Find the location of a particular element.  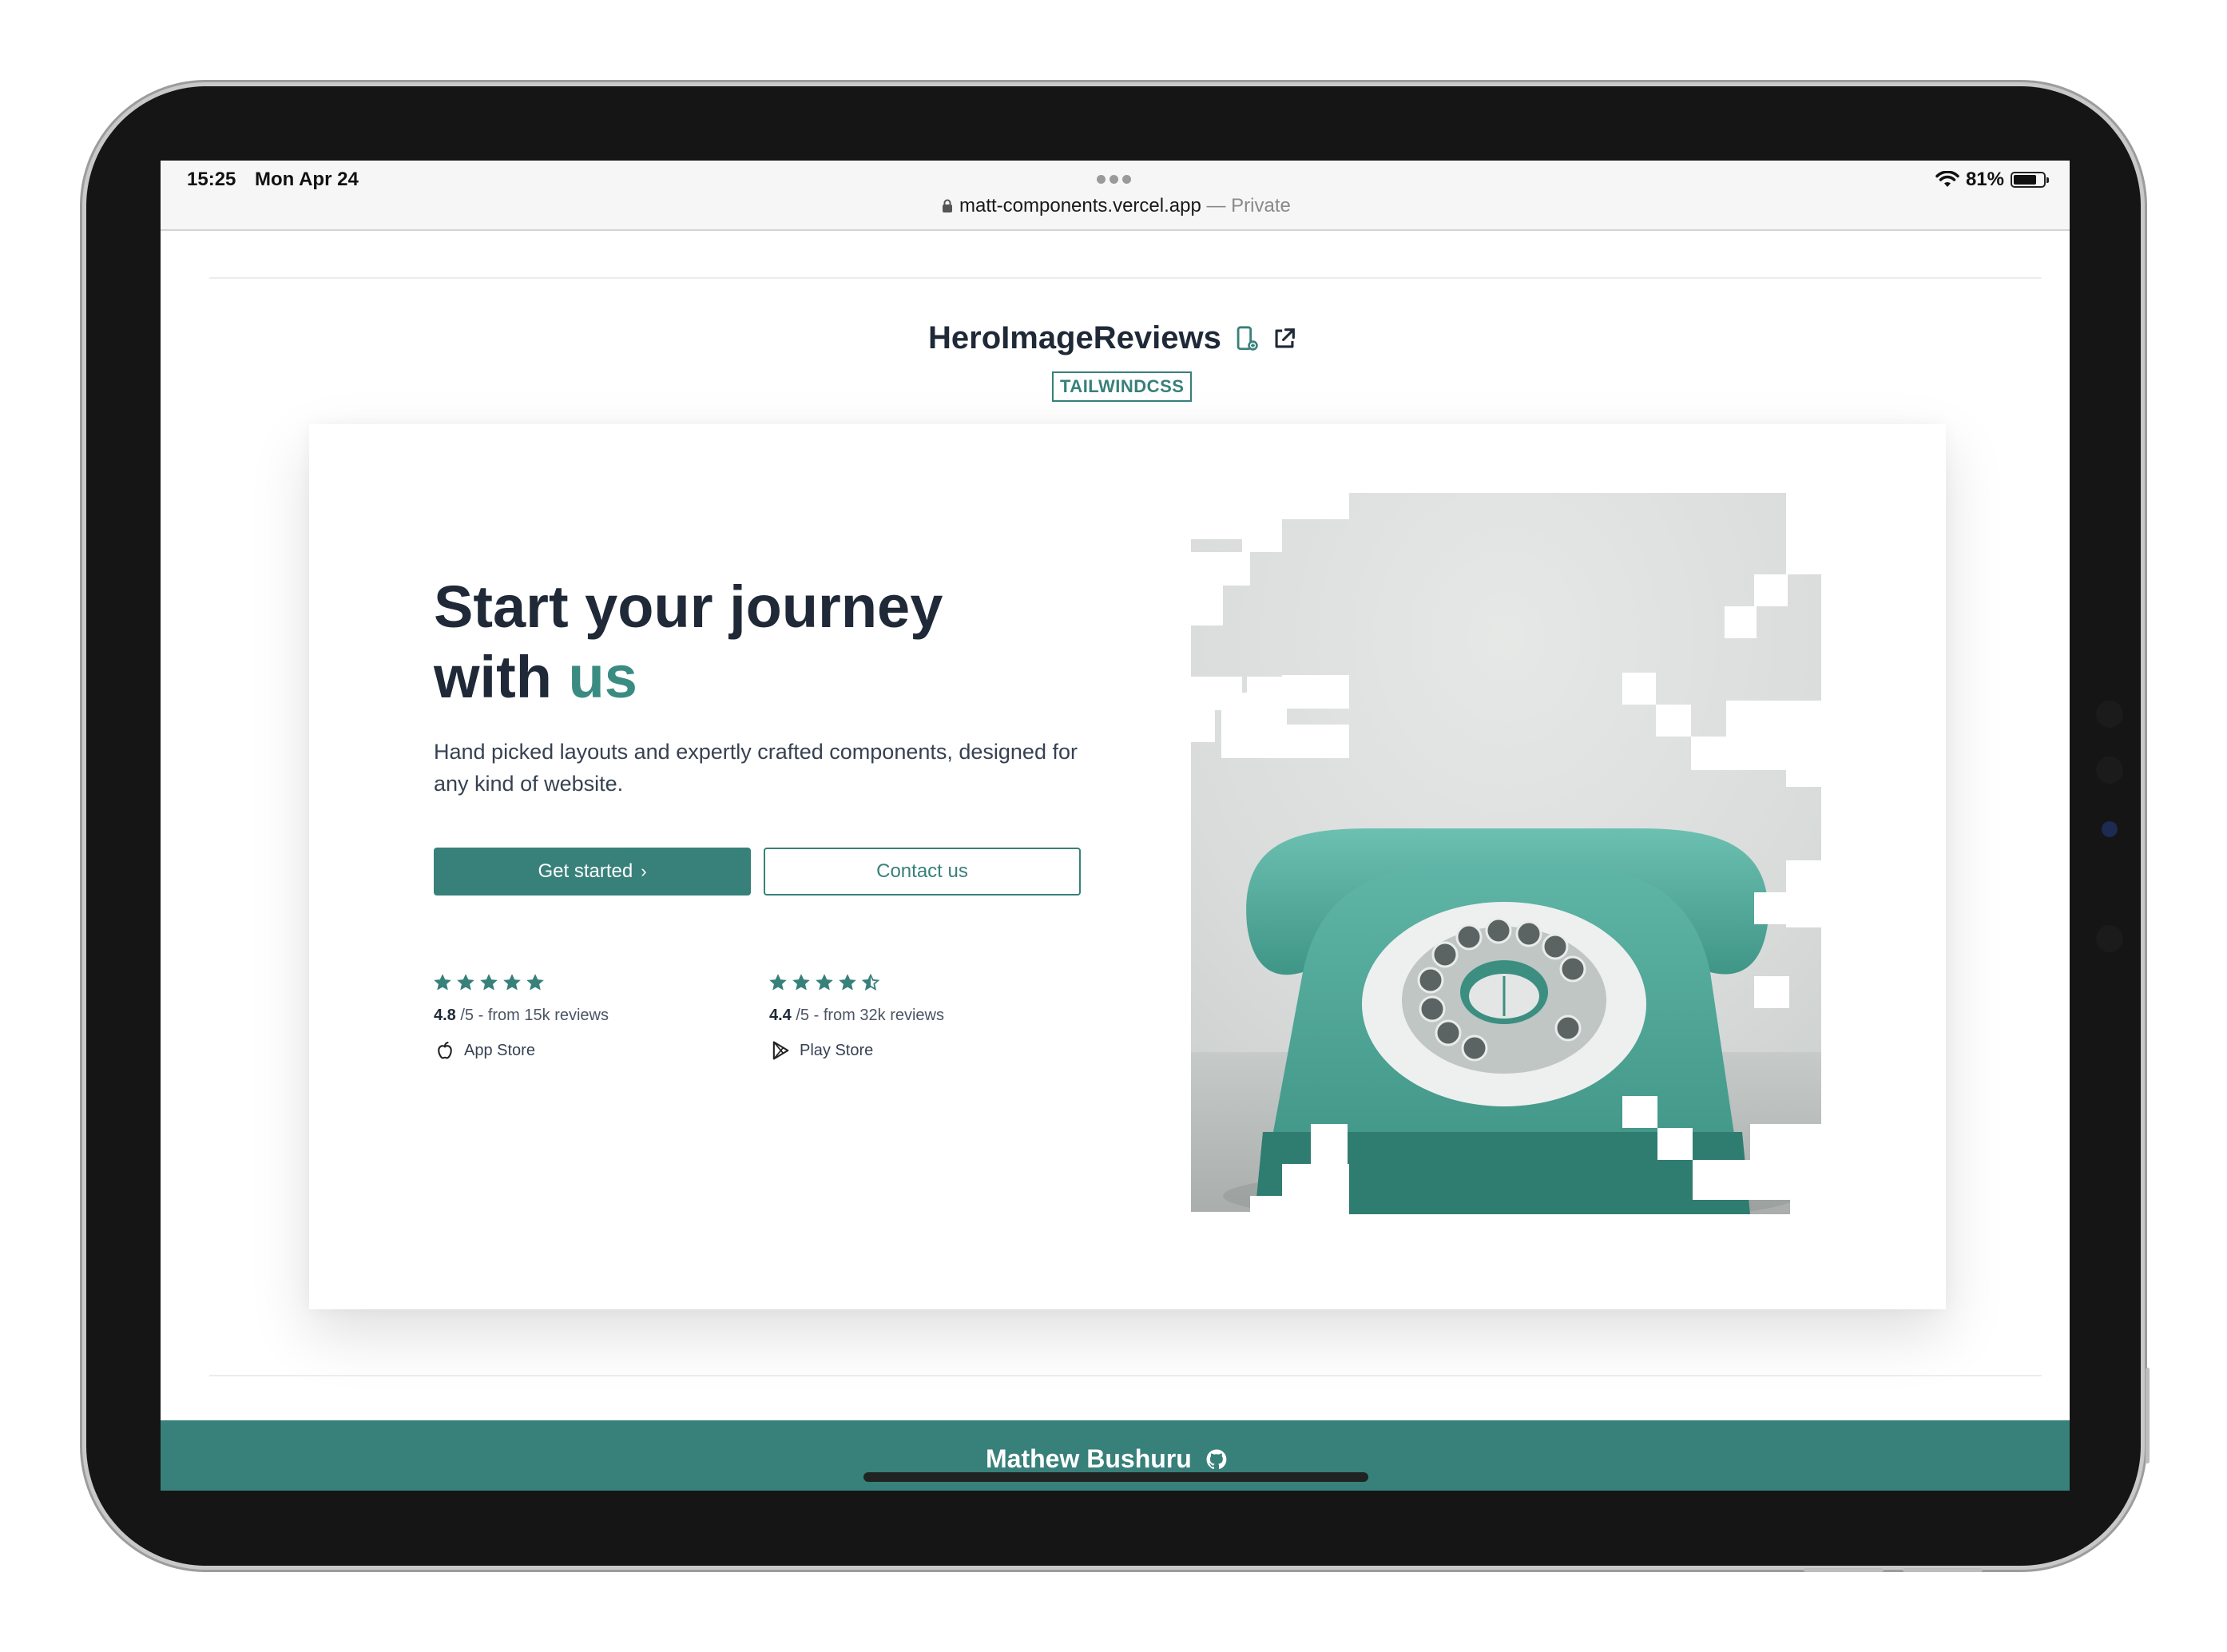

mobile-preview-icon is located at coordinates (1247, 338).